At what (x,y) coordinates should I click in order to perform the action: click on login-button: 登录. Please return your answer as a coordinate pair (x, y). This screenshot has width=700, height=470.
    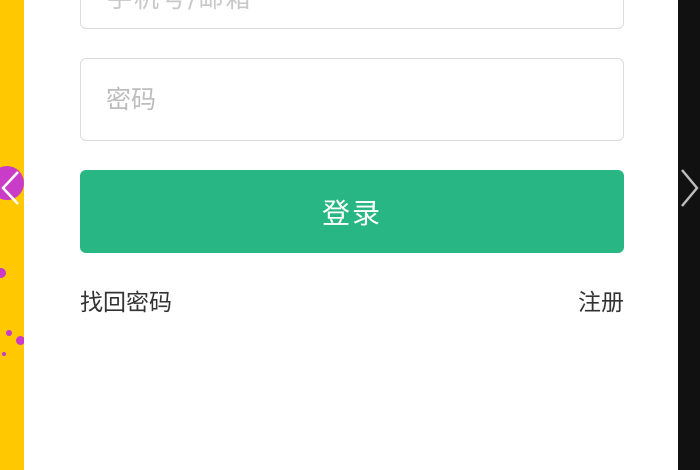
    Looking at the image, I should click on (352, 211).